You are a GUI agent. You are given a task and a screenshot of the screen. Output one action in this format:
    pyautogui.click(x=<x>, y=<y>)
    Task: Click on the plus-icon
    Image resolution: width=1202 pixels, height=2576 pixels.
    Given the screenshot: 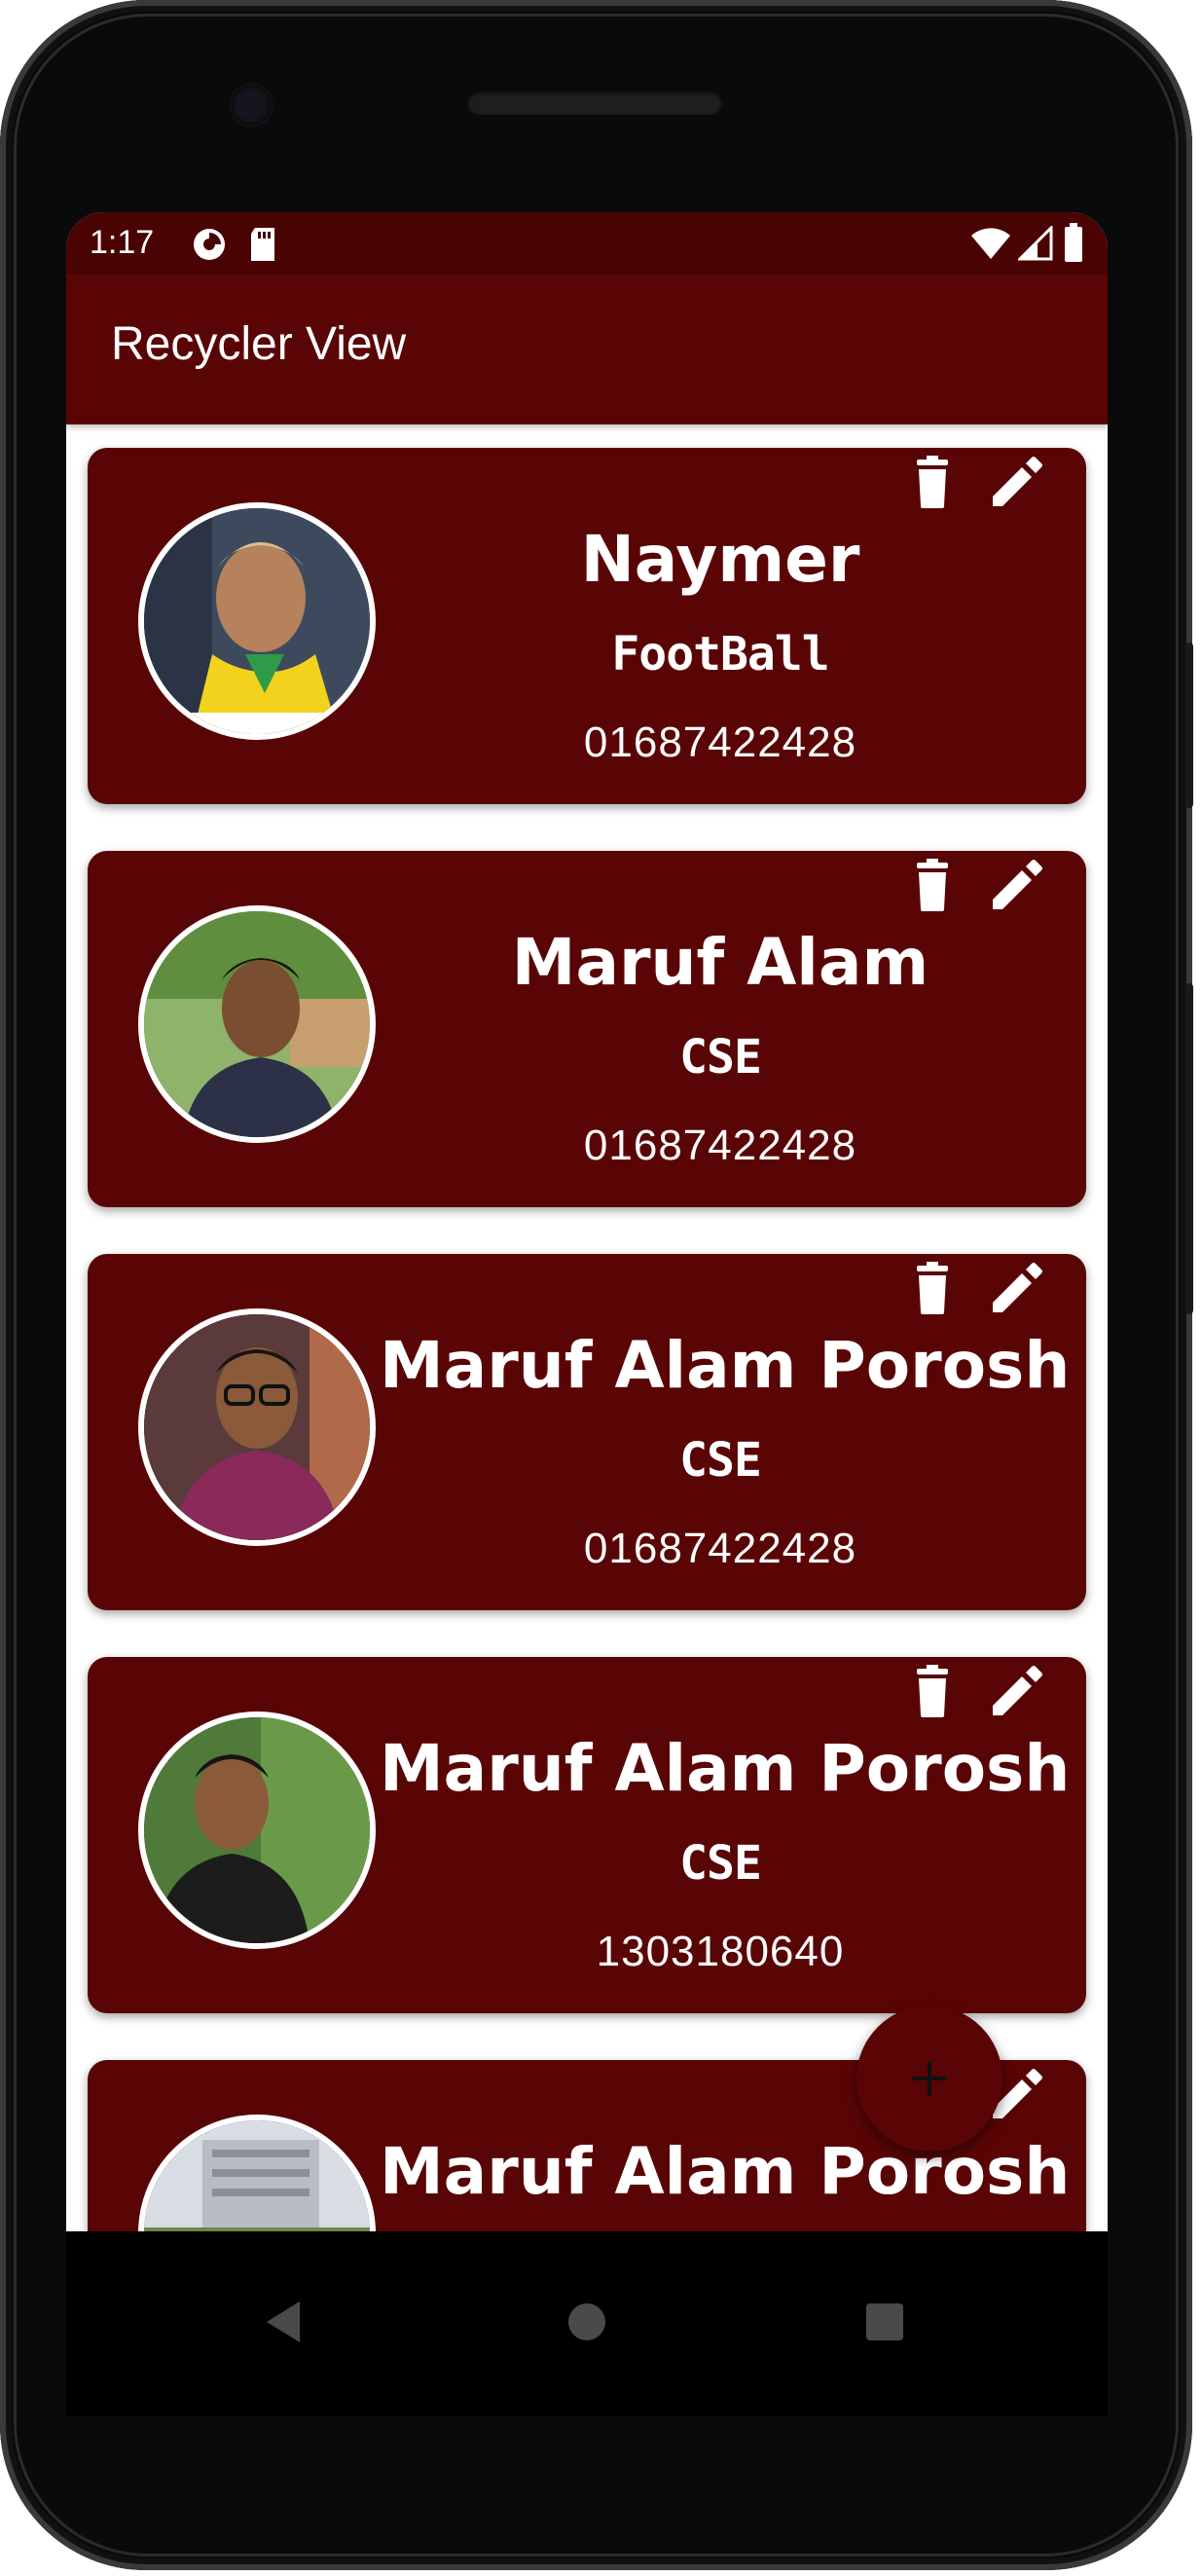 What is the action you would take?
    pyautogui.click(x=929, y=2078)
    